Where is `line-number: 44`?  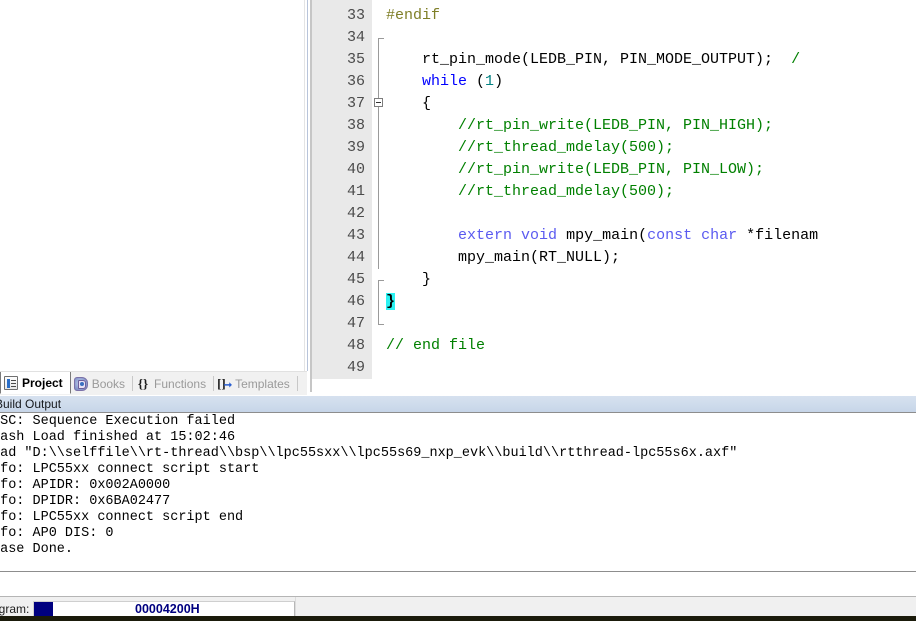
line-number: 44 is located at coordinates (341, 258).